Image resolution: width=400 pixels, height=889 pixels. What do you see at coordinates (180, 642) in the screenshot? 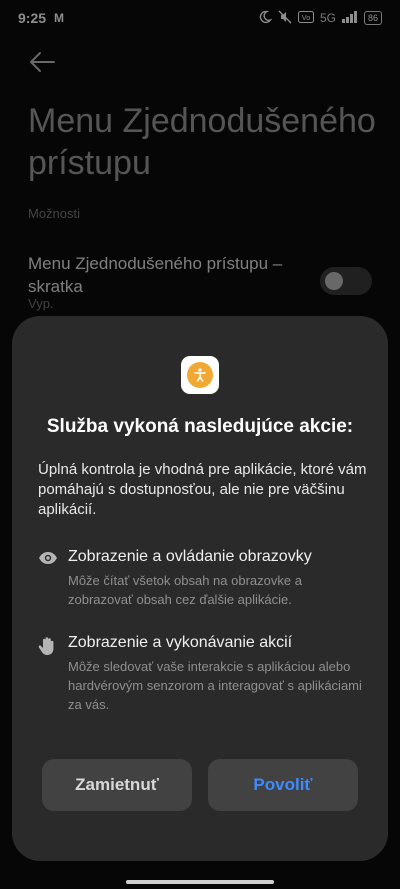
I see `permission-title: Zobrazenie a vykonávanie akcií` at bounding box center [180, 642].